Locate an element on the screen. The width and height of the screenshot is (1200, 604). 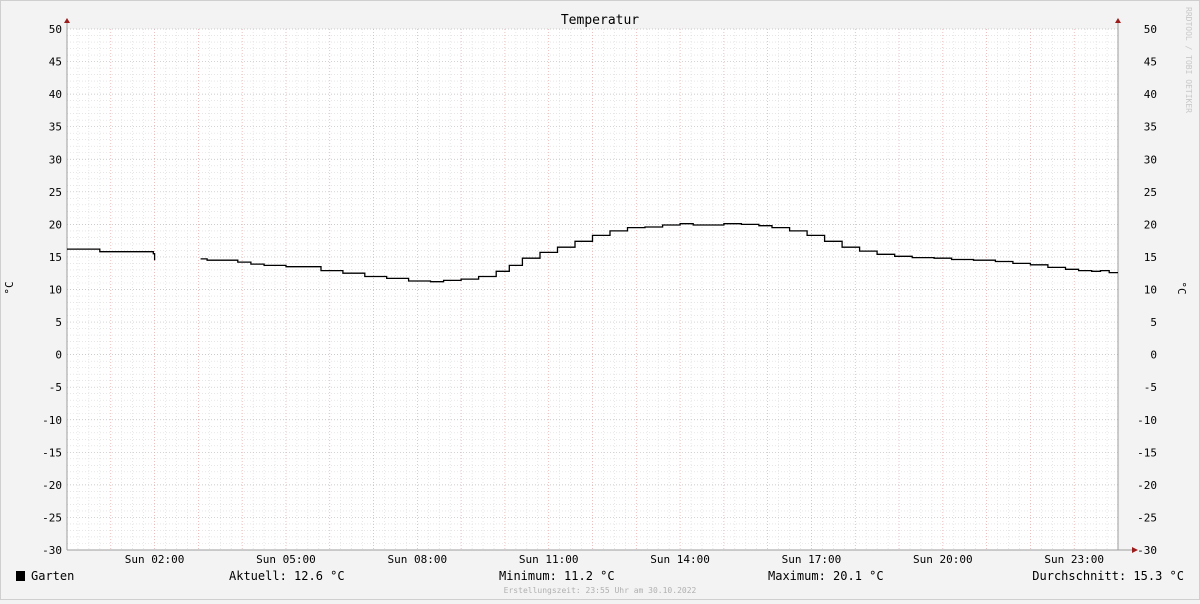
y-tick-label-right: -10 is located at coordinates (1147, 420).